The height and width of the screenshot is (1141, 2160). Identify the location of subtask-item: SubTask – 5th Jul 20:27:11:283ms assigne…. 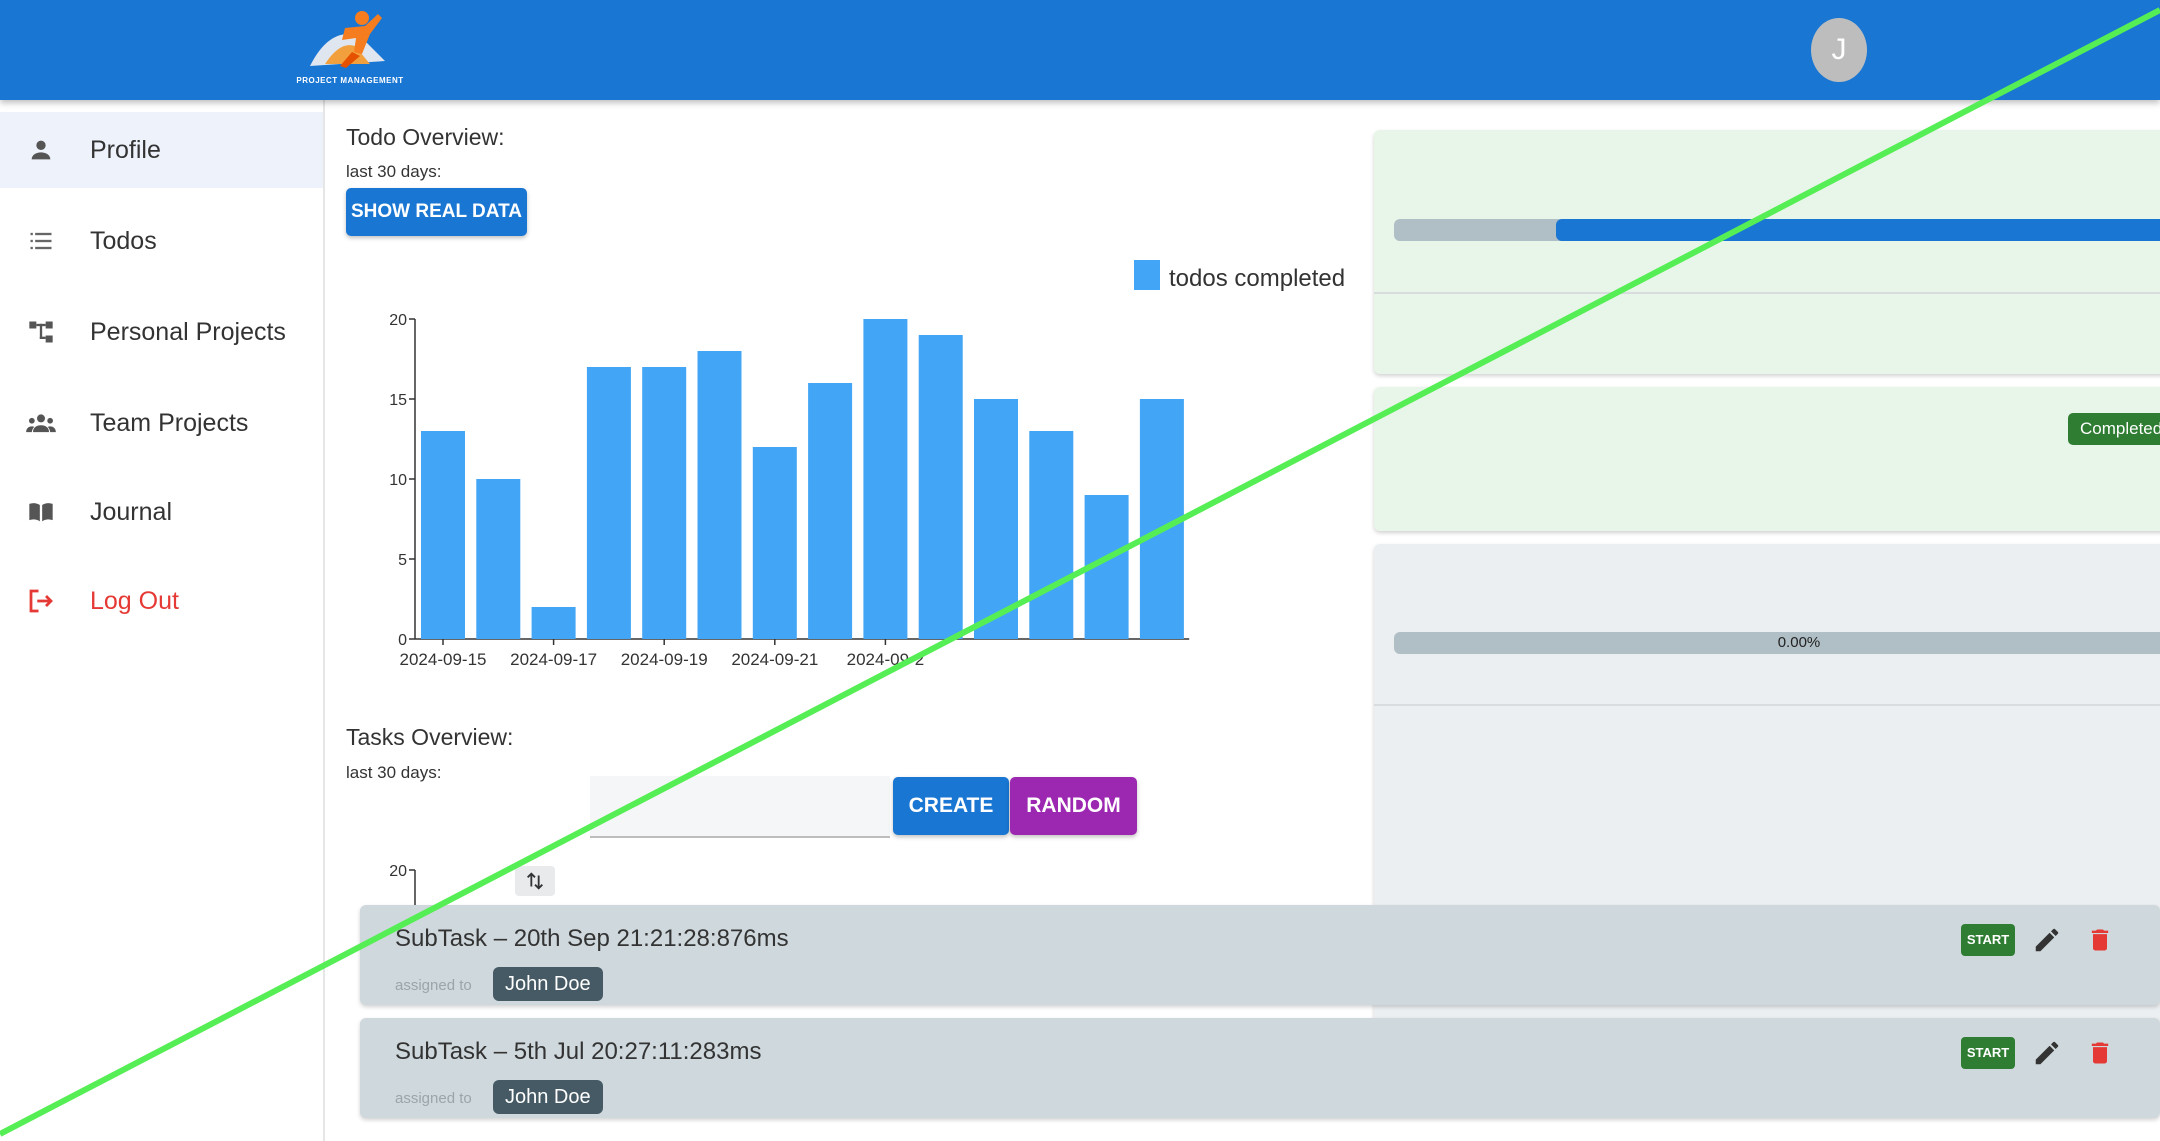
(1260, 1068).